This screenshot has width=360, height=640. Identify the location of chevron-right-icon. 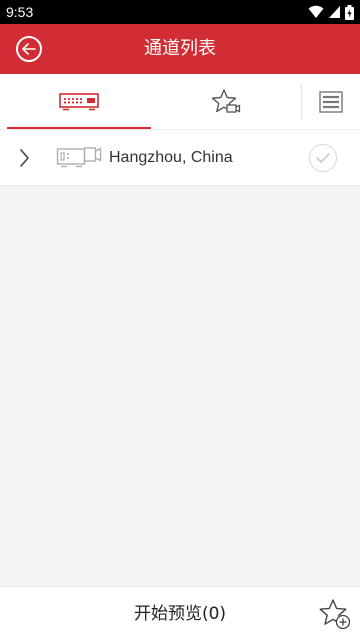
(24, 158).